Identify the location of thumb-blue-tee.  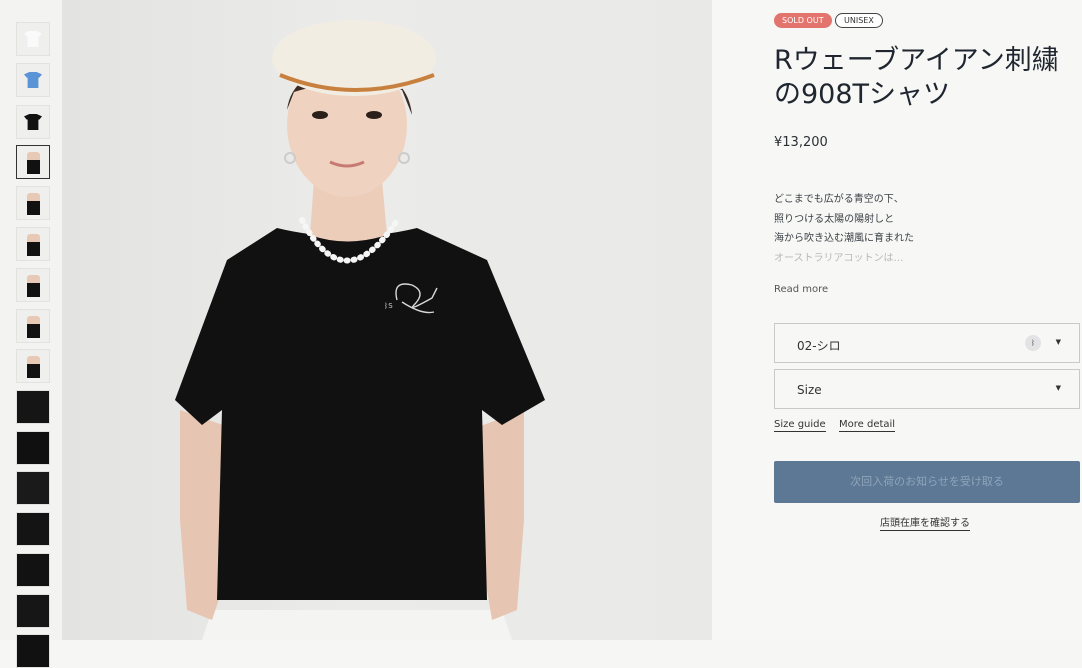
(33, 80).